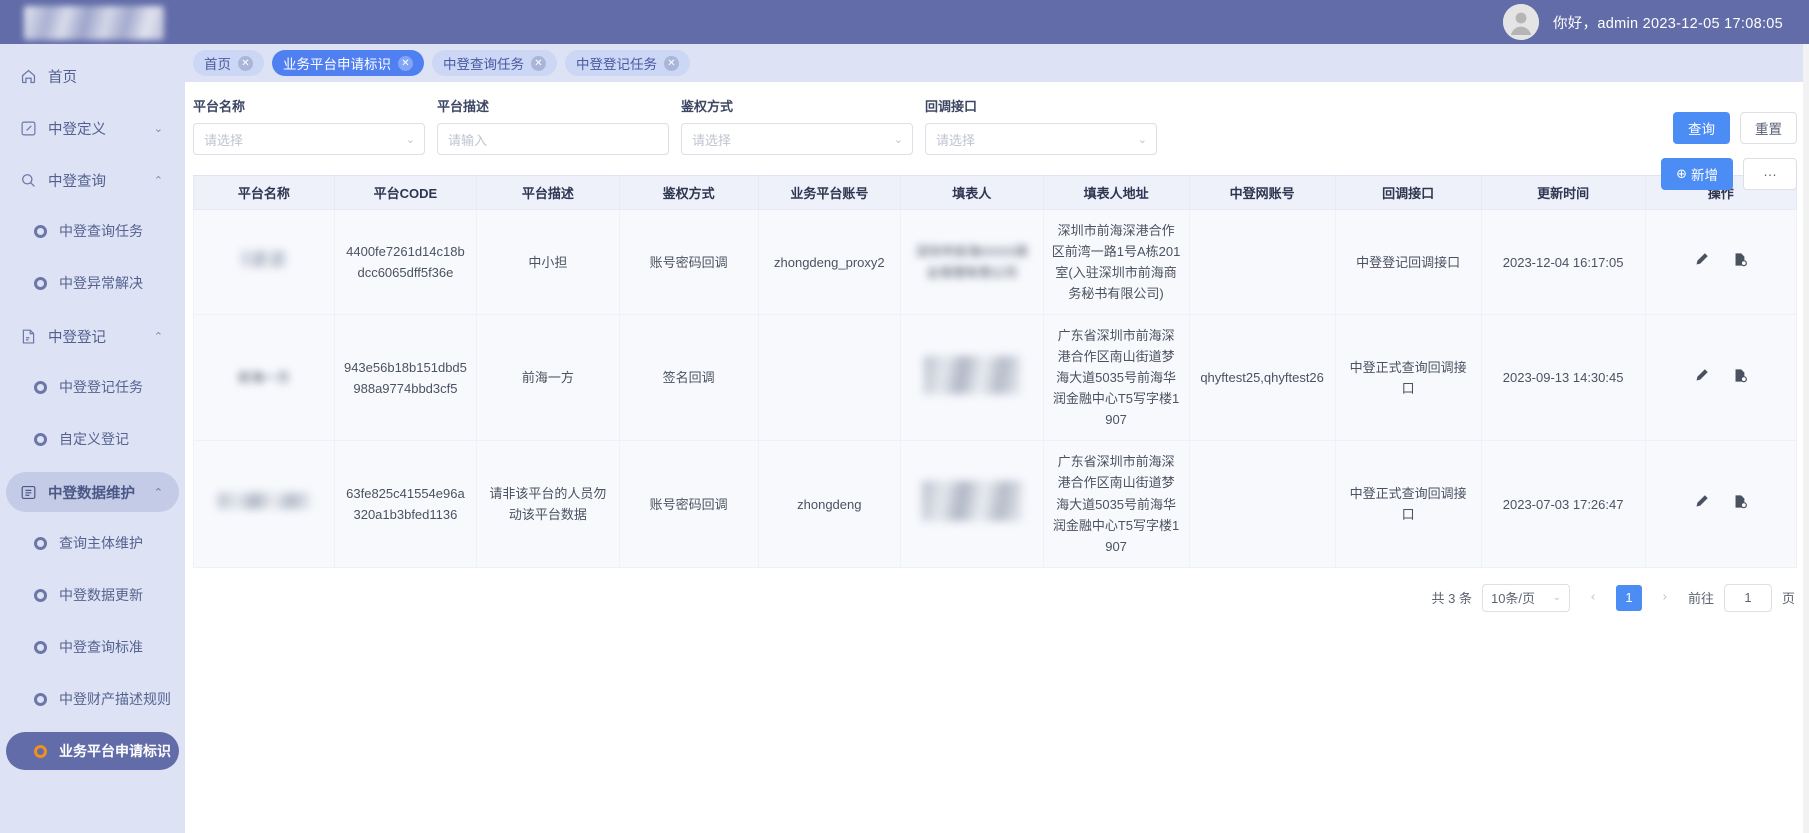 The width and height of the screenshot is (1809, 833). Describe the element at coordinates (77, 129) in the screenshot. I see `sidebar-item-label: 中登定义` at that location.